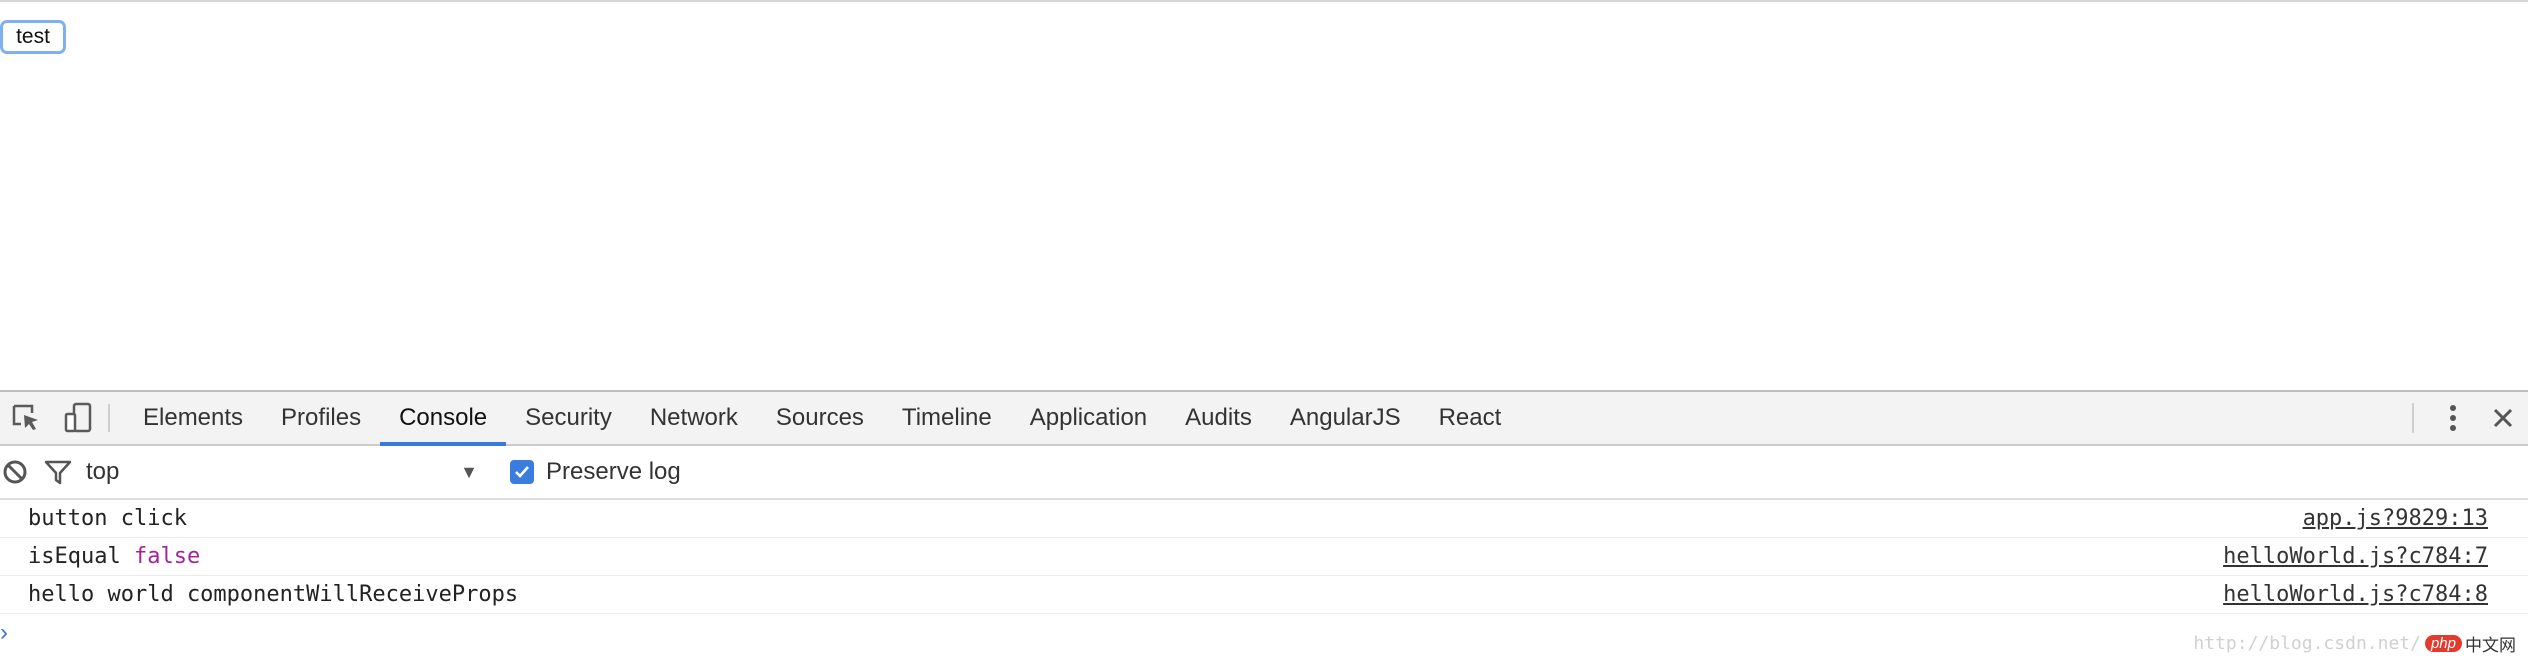 The width and height of the screenshot is (2528, 664). Describe the element at coordinates (193, 418) in the screenshot. I see `tab-elements: Elements` at that location.